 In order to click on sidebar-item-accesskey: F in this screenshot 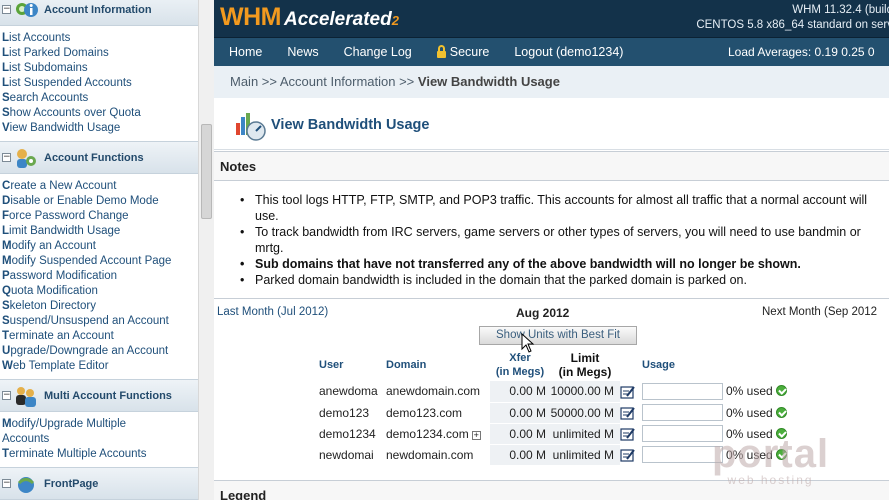, I will do `click(6, 216)`.